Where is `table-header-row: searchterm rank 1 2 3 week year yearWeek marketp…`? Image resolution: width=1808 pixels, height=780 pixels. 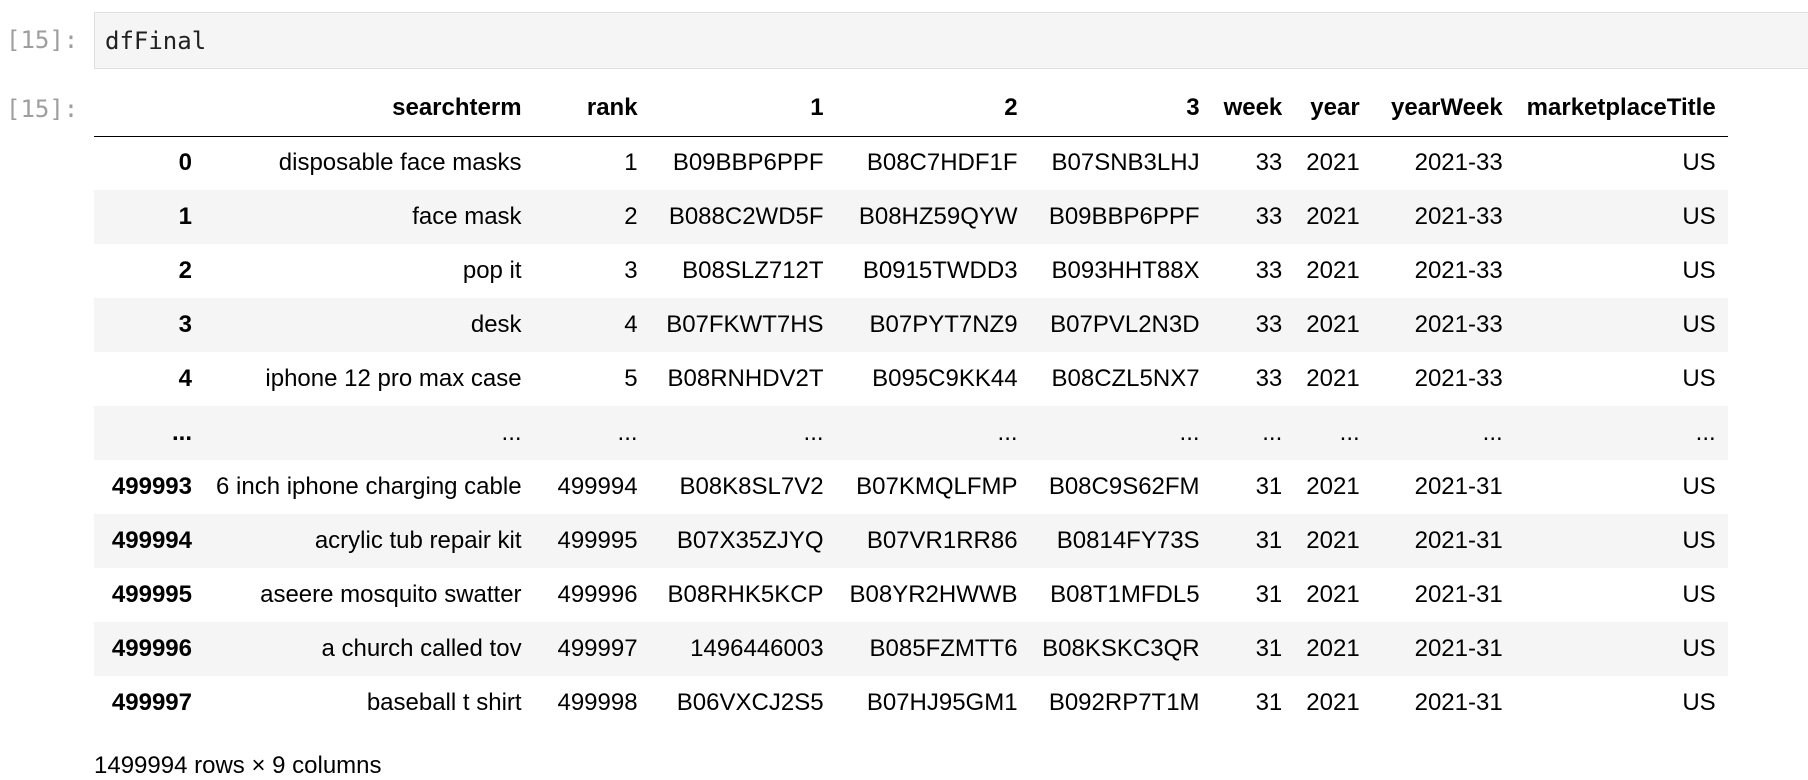 table-header-row: searchterm rank 1 2 3 week year yearWeek marketp… is located at coordinates (911, 108).